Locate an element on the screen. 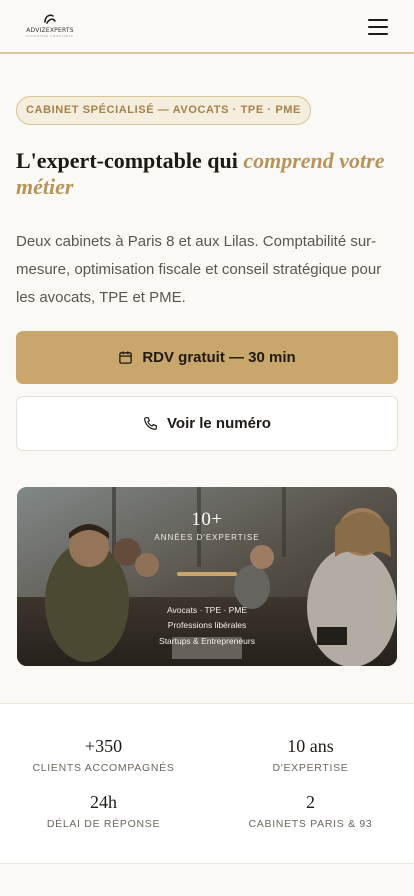 The height and width of the screenshot is (896, 414). stat-label: D'EXPERTISE is located at coordinates (310, 768).